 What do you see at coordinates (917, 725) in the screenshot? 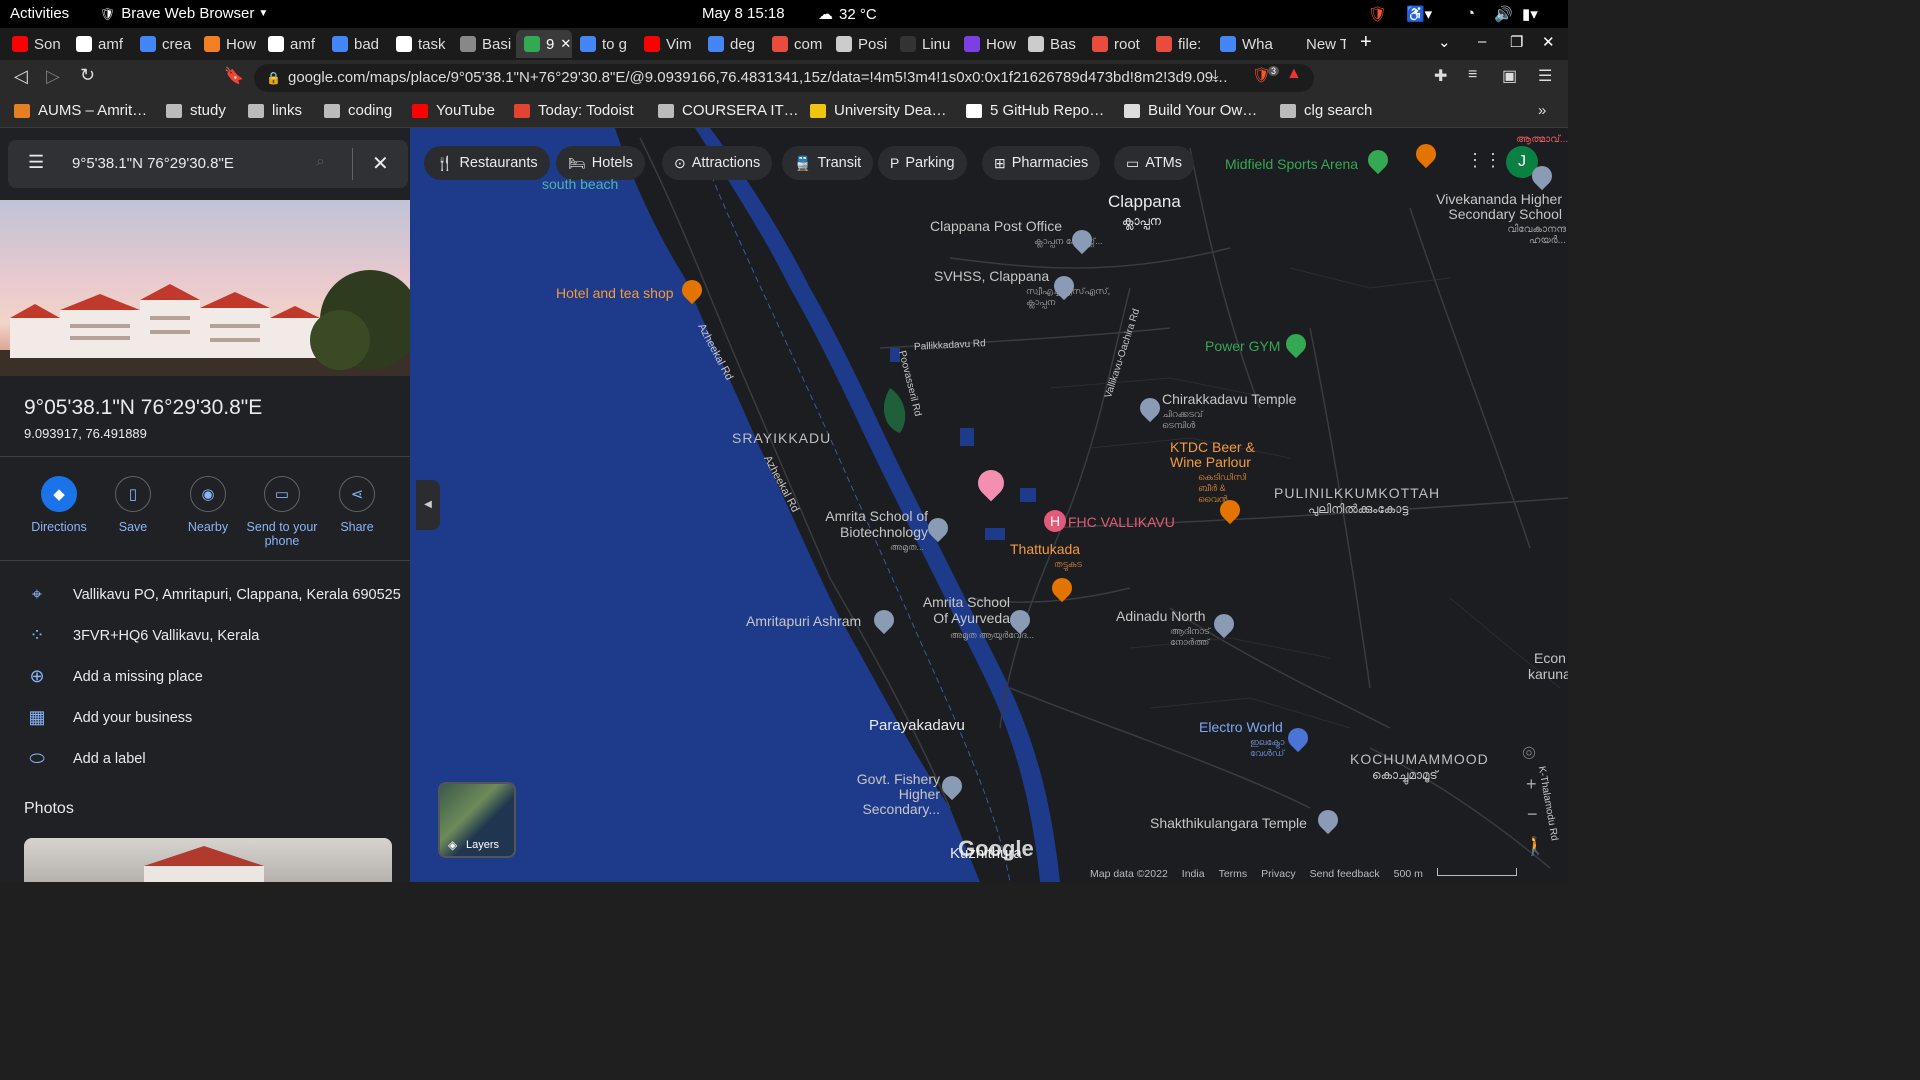
I see `place-parayakadavu: Parayakadavu` at bounding box center [917, 725].